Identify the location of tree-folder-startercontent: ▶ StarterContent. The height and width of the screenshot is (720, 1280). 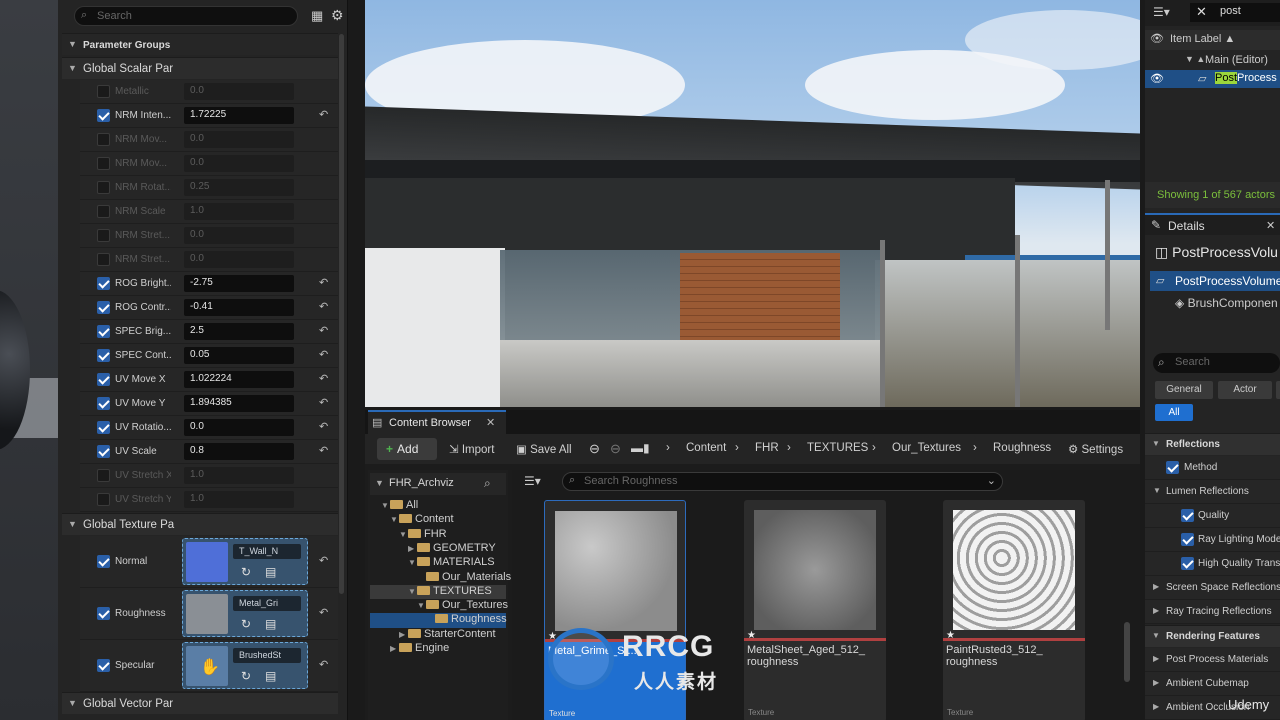
(447, 635).